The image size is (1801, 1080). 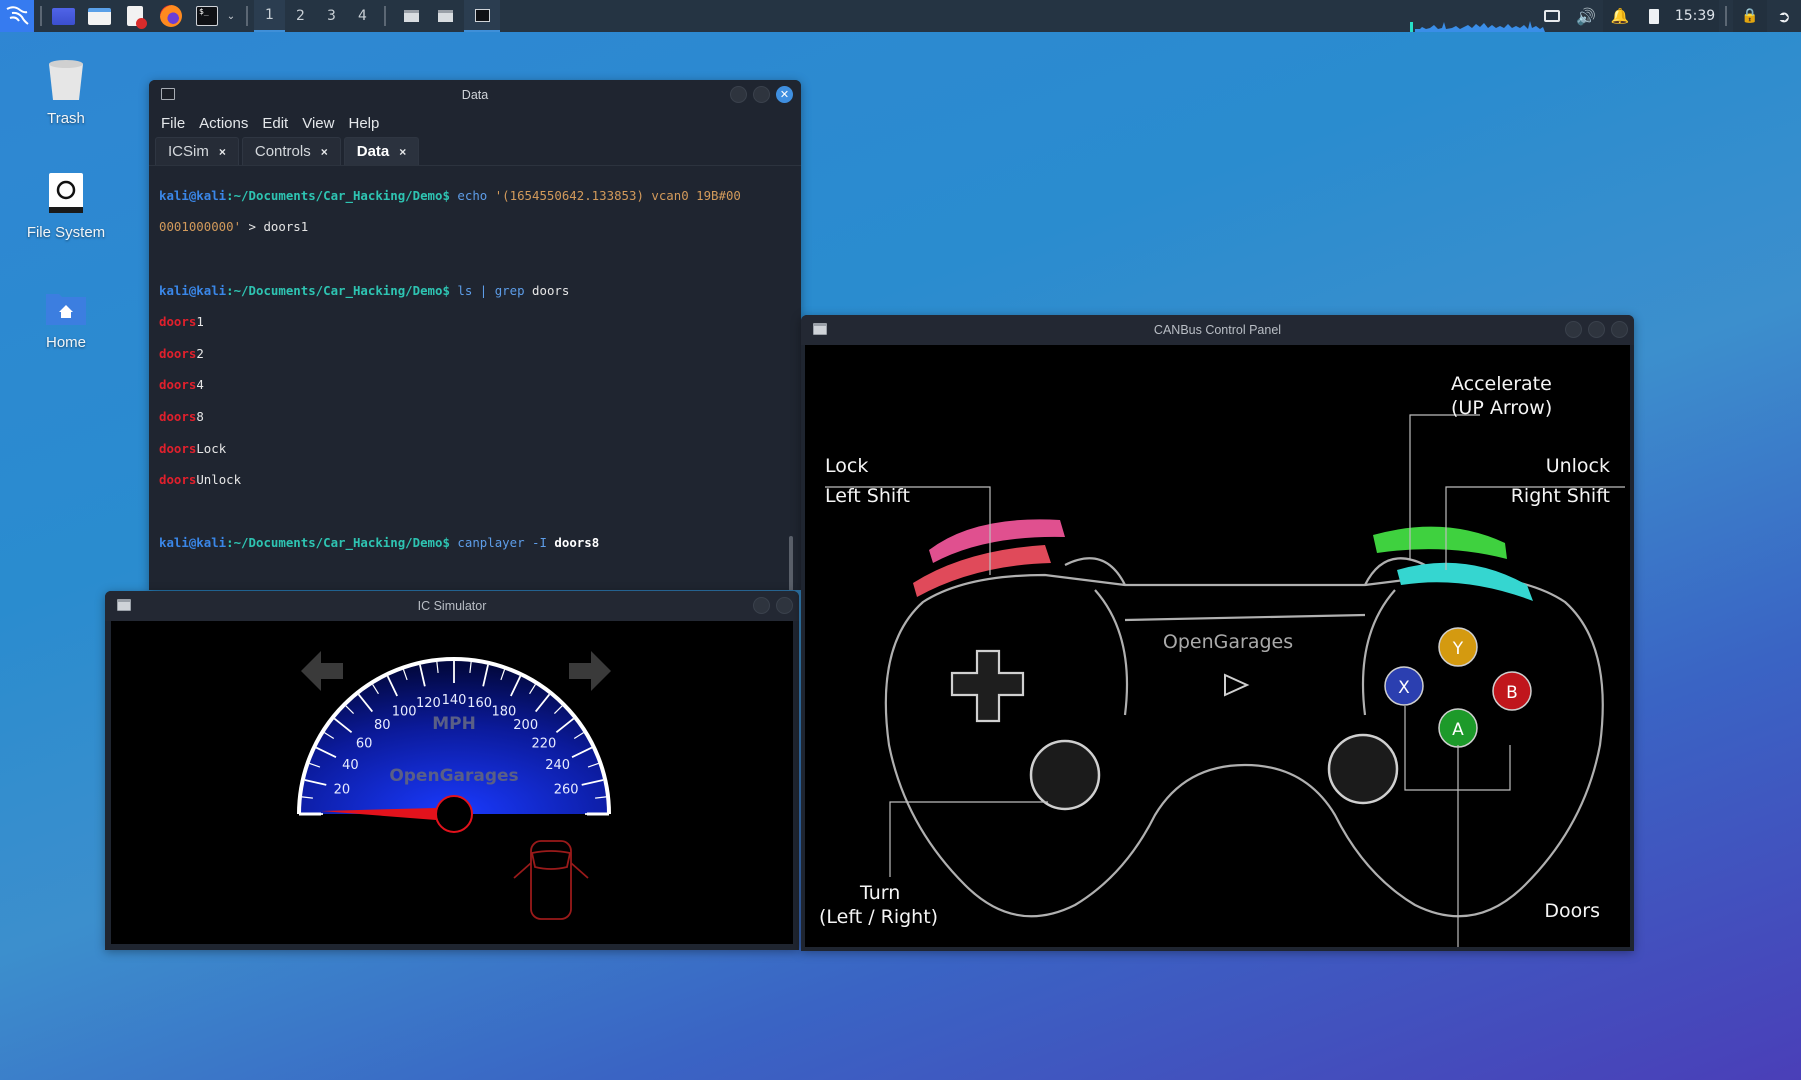 What do you see at coordinates (275, 123) in the screenshot?
I see `menu-edit: Edit` at bounding box center [275, 123].